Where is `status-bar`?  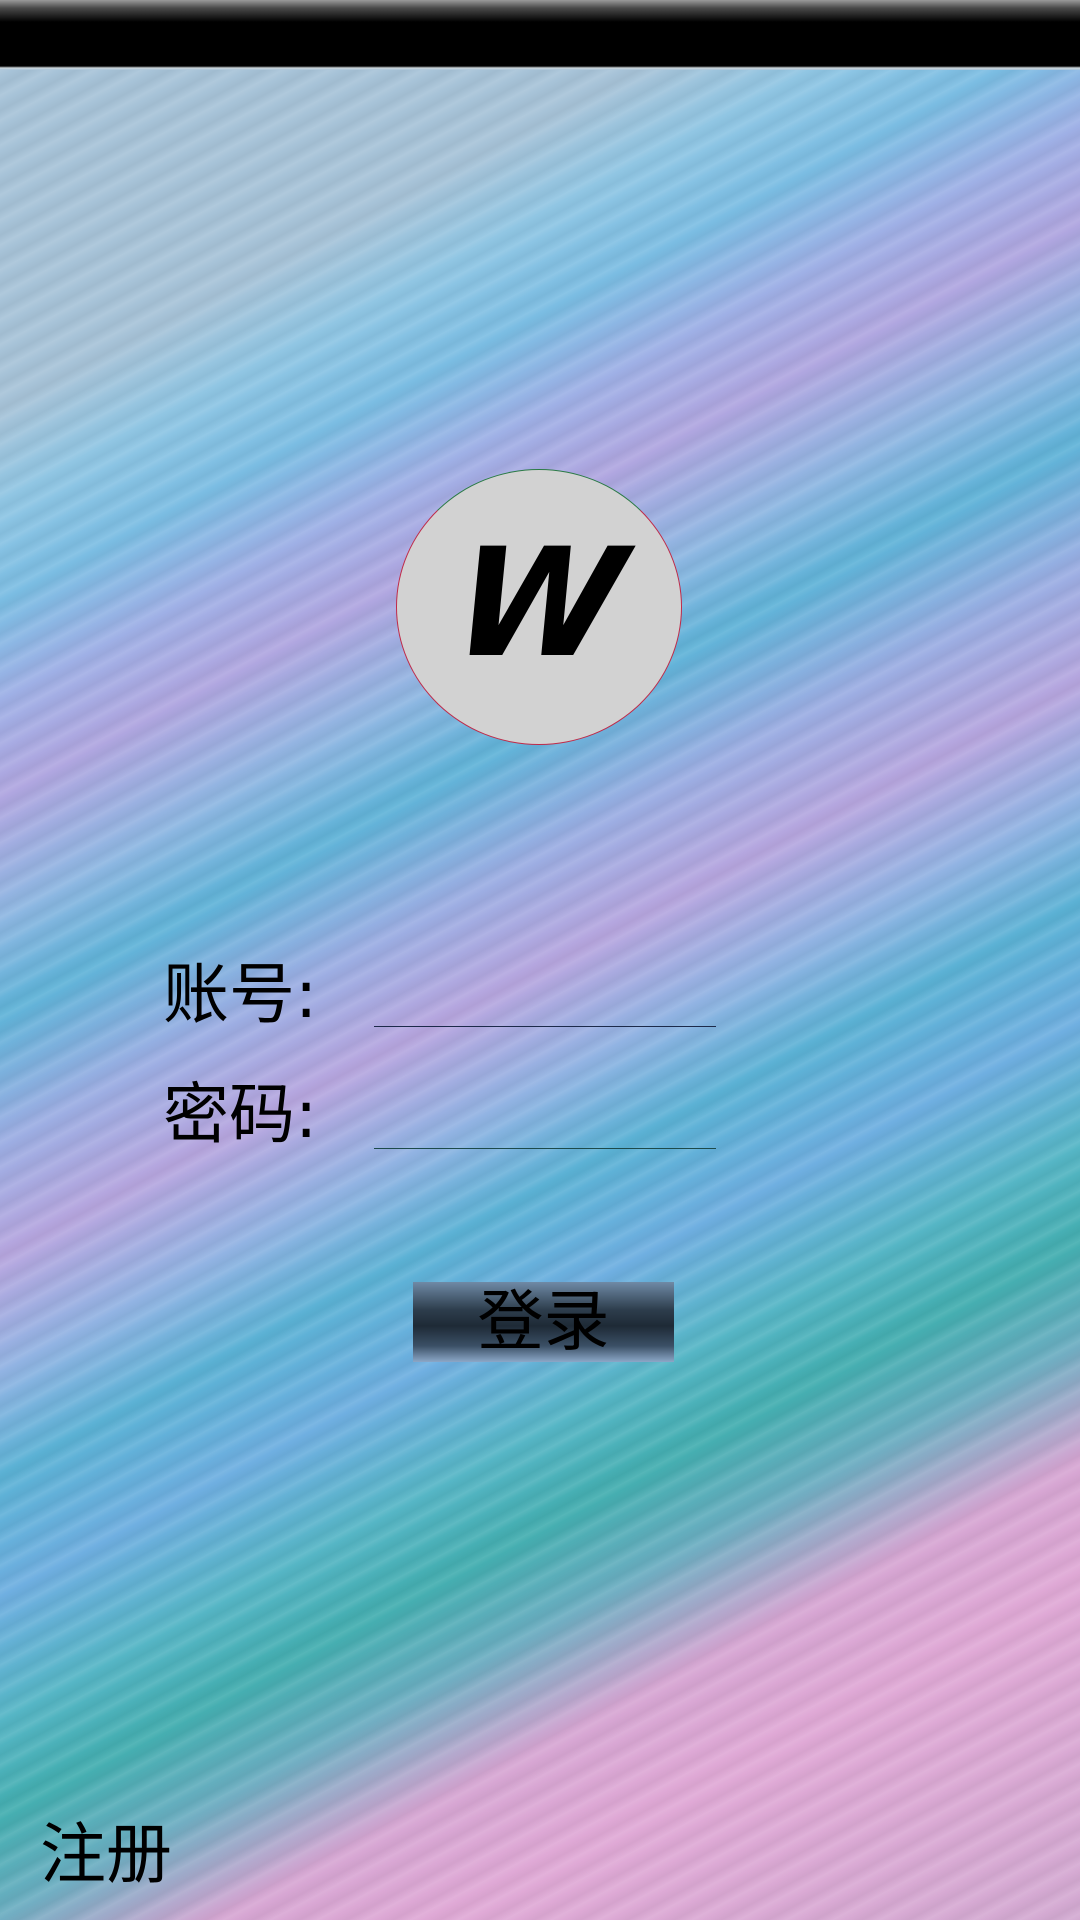
status-bar is located at coordinates (540, 35).